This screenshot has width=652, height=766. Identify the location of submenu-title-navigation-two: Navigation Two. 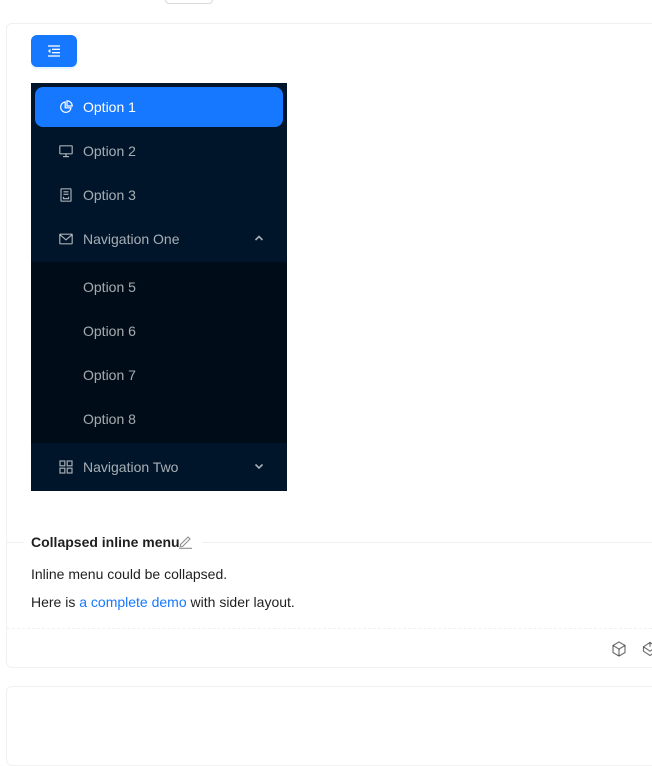
(159, 467).